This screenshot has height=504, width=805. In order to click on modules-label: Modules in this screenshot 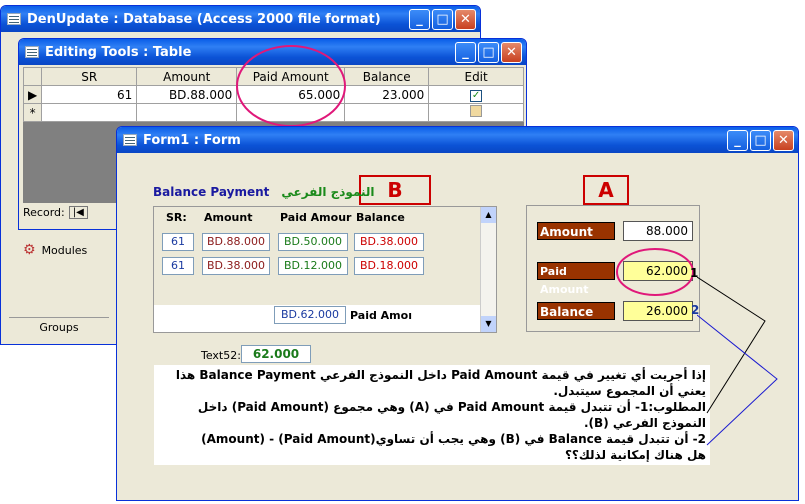, I will do `click(64, 250)`.